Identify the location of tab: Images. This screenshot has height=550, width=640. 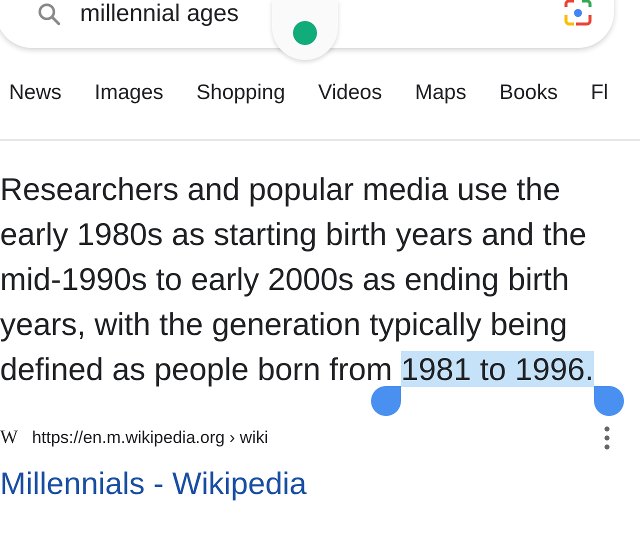
(129, 93).